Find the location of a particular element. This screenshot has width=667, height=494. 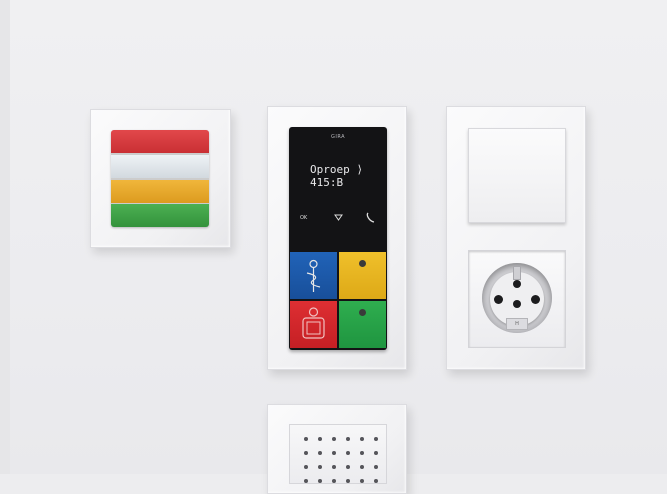

phone-icon is located at coordinates (371, 217).